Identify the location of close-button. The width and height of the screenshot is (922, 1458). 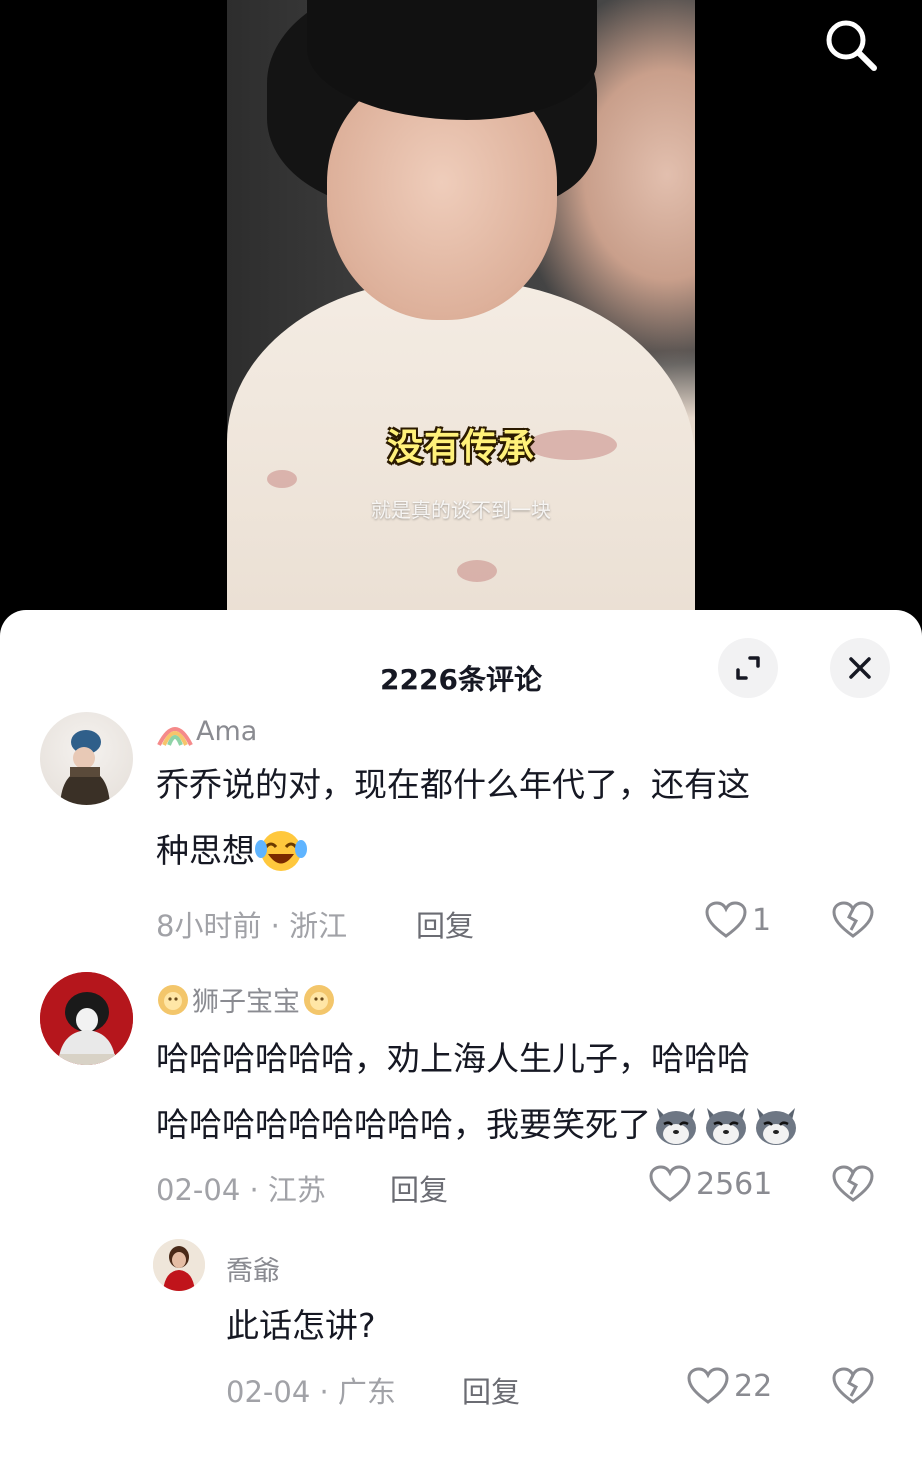
(860, 668).